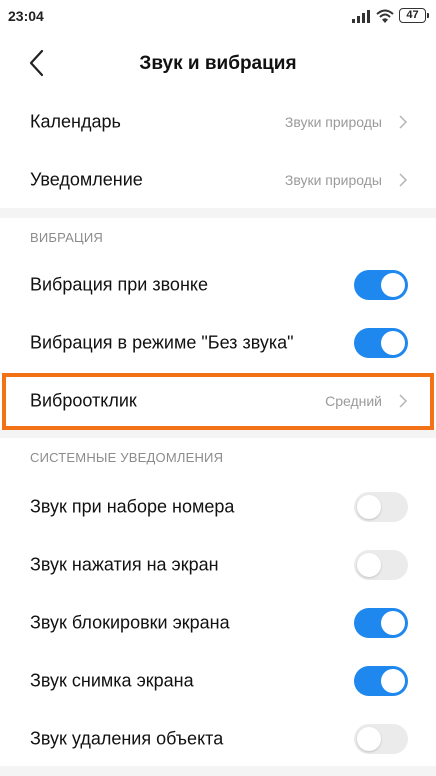  I want to click on ring-vibration-row: Вибрация при звонке, so click(218, 285).